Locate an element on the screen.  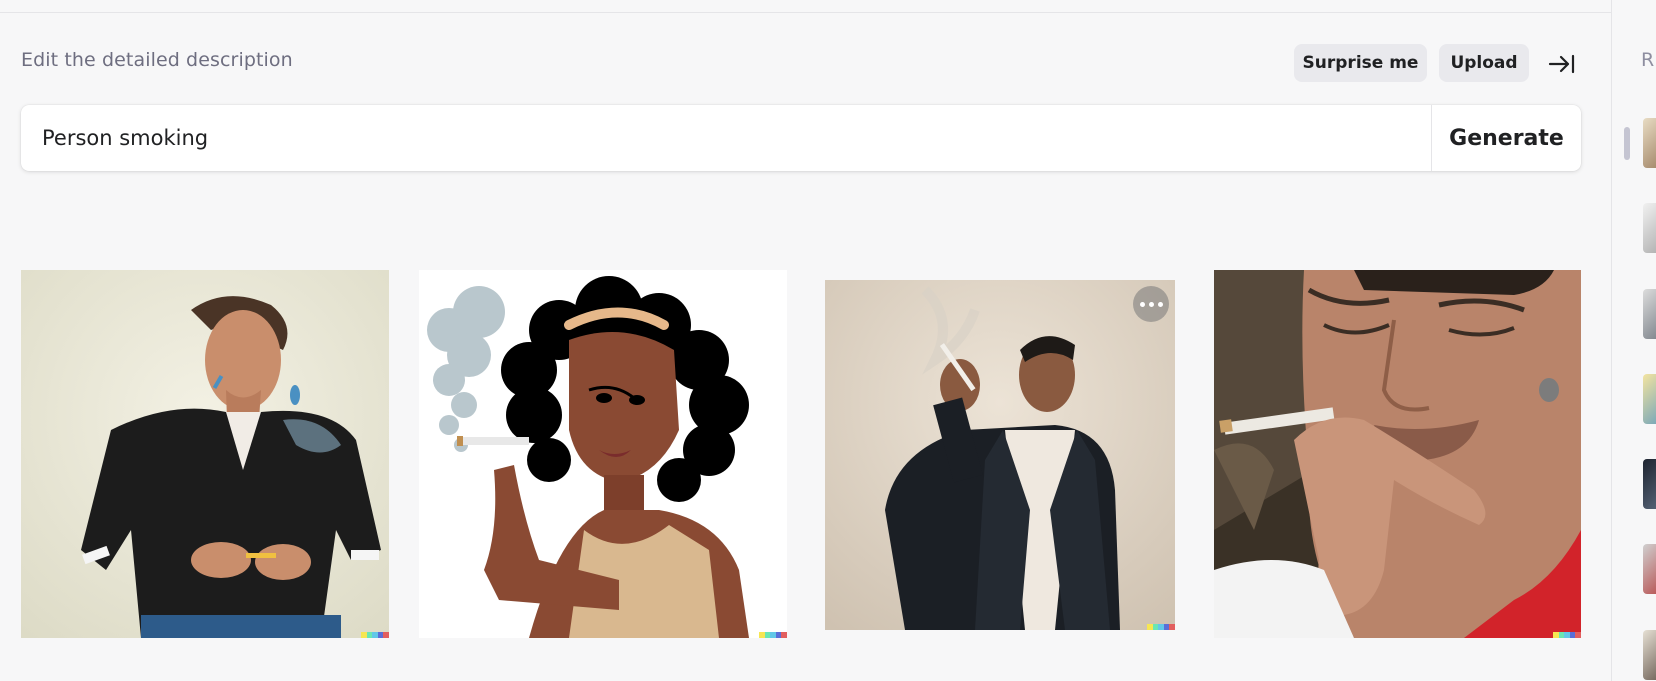
prompt-box: Person smoking Generate is located at coordinates (801, 138).